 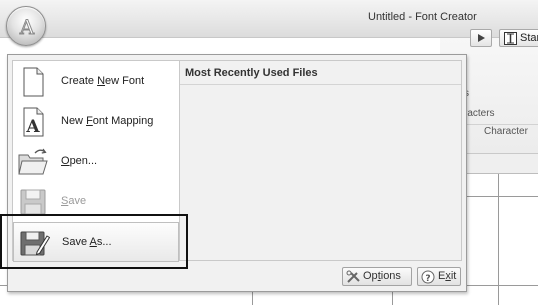 What do you see at coordinates (481, 38) in the screenshot?
I see `play-button` at bounding box center [481, 38].